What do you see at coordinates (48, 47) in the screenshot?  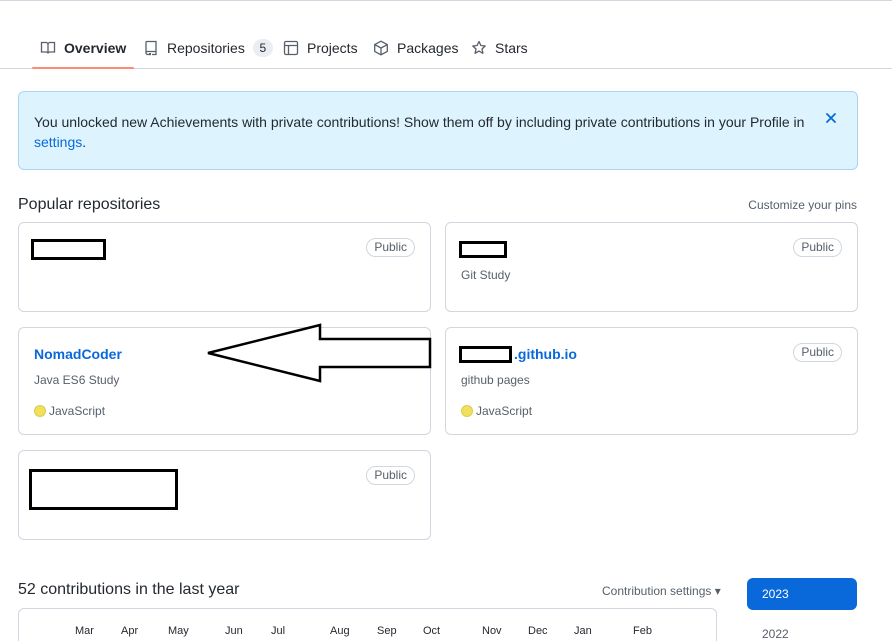 I see `book-icon` at bounding box center [48, 47].